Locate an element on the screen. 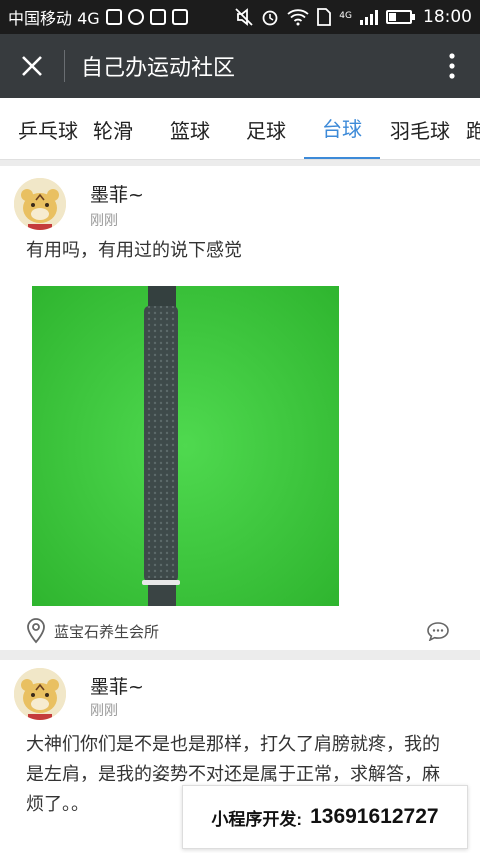 This screenshot has width=480, height=853. title-bar: 自己办运动社区 is located at coordinates (240, 66).